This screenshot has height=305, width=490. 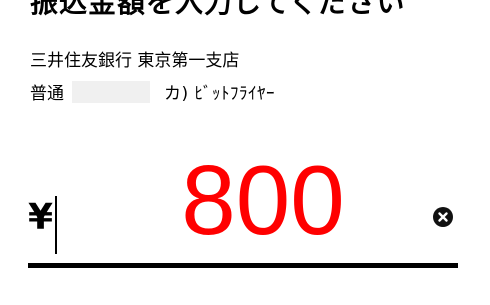 What do you see at coordinates (56, 225) in the screenshot?
I see `text-cursor` at bounding box center [56, 225].